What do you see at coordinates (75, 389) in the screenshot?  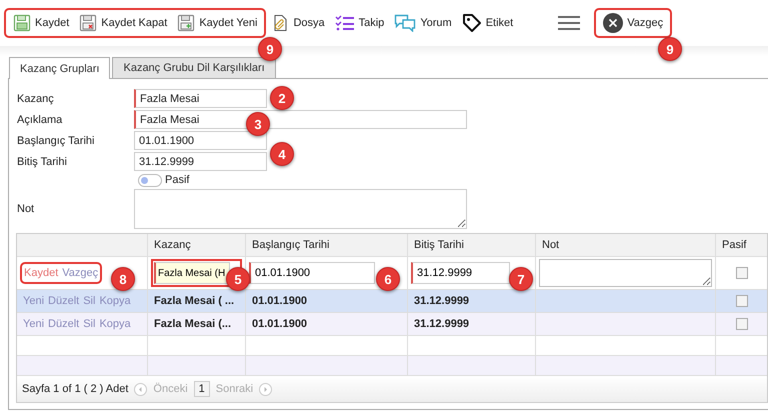 I see `page-info: Sayfa 1 of 1 ( 2 ) Adet` at bounding box center [75, 389].